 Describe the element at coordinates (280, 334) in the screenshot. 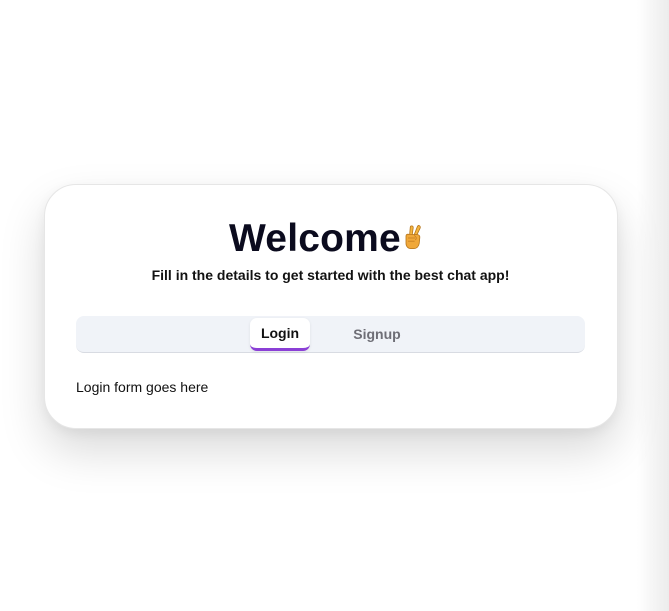

I see `tab-login: Login` at that location.